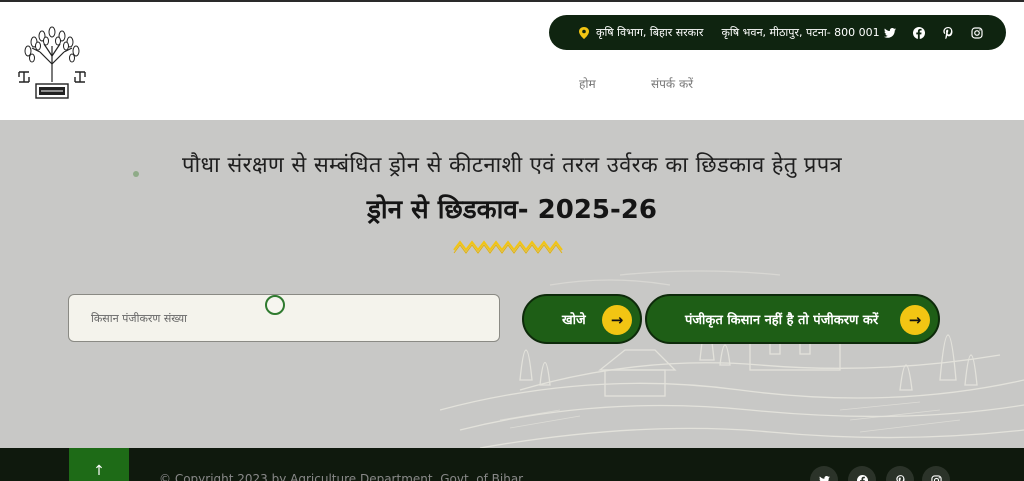 This screenshot has height=481, width=1024. I want to click on social-links, so click(939, 33).